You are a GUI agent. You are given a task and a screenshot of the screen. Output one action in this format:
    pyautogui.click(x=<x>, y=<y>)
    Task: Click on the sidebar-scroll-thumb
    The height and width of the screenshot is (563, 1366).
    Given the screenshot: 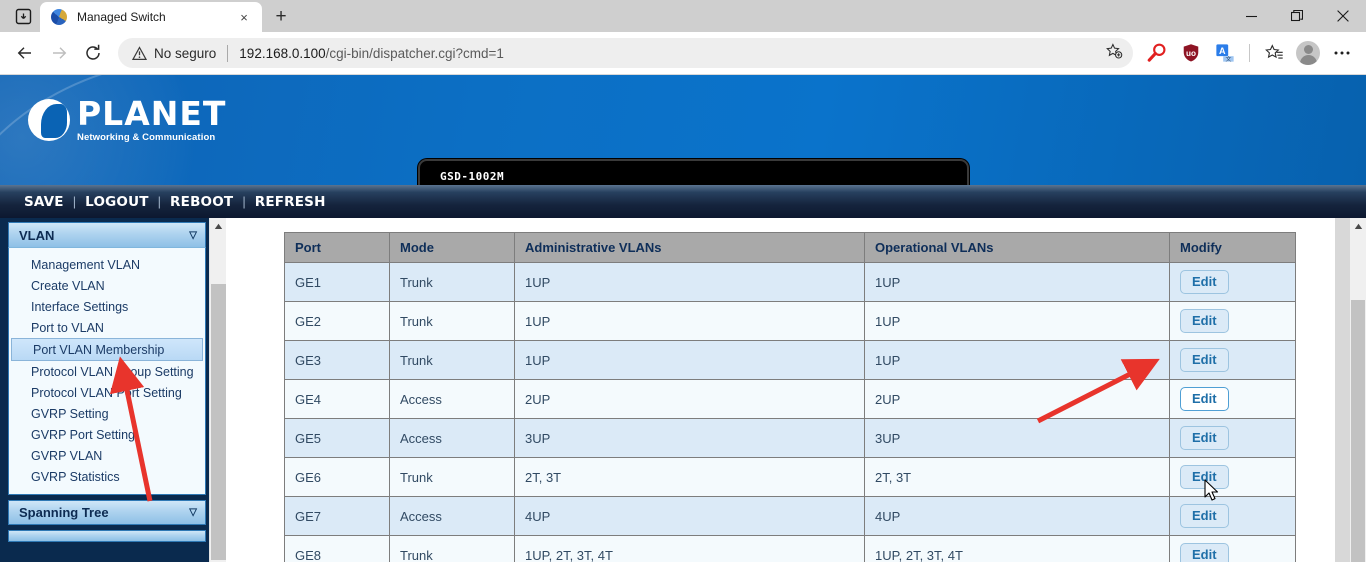 What is the action you would take?
    pyautogui.click(x=218, y=422)
    